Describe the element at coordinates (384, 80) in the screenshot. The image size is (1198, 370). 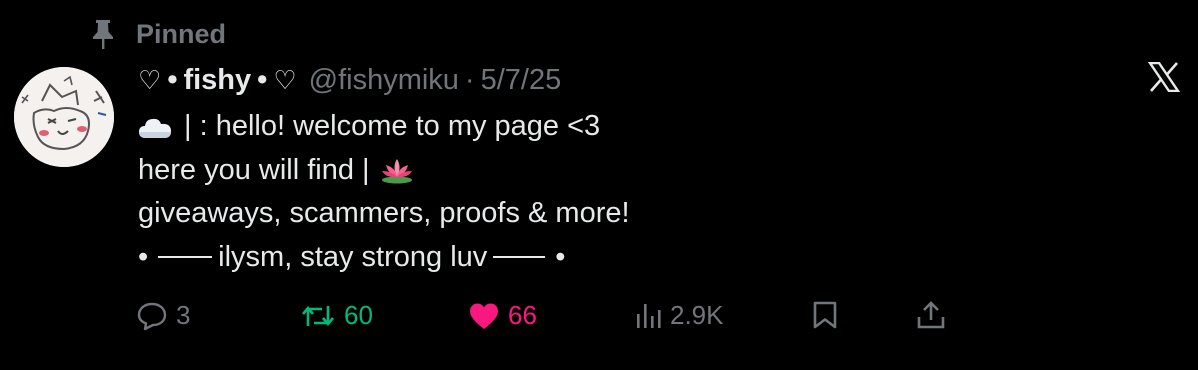
I see `user-handle: @fishymiku` at that location.